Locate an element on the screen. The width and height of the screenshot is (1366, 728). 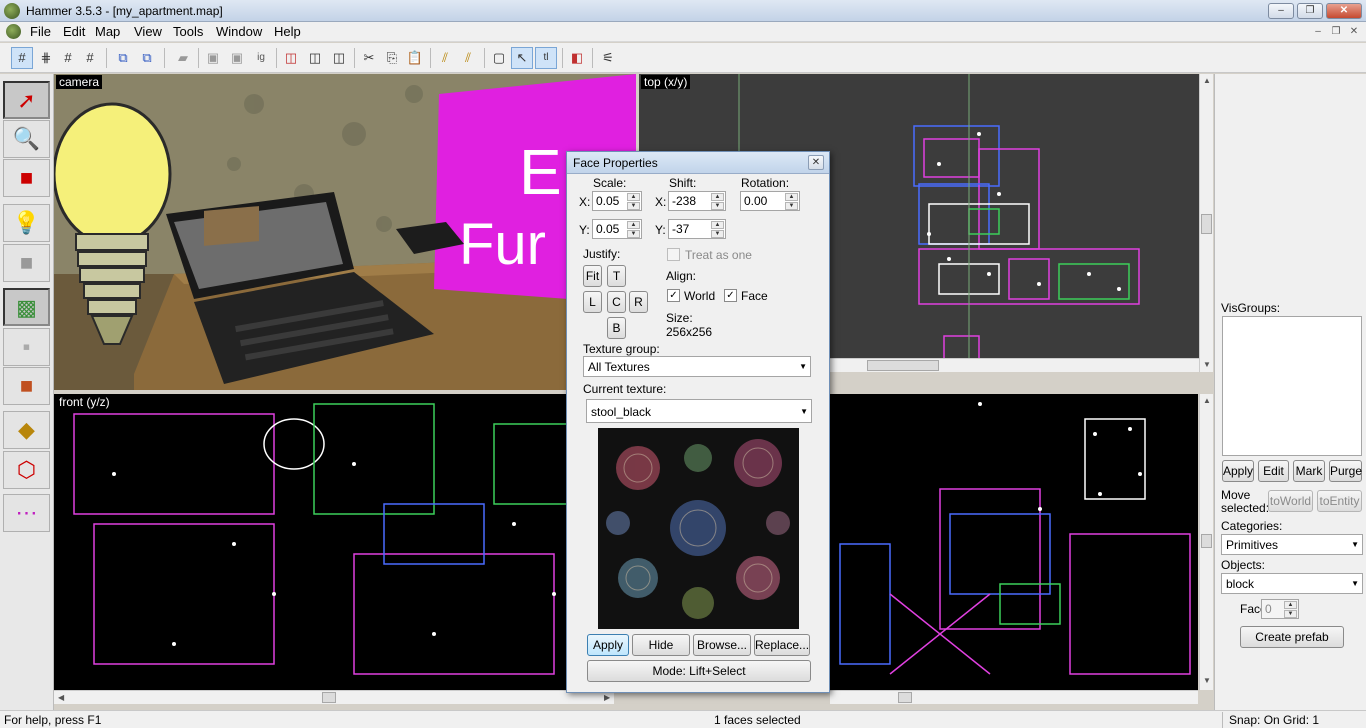
top-viewport-vscrollbar: ▲ ▼ is located at coordinates (1206, 223).